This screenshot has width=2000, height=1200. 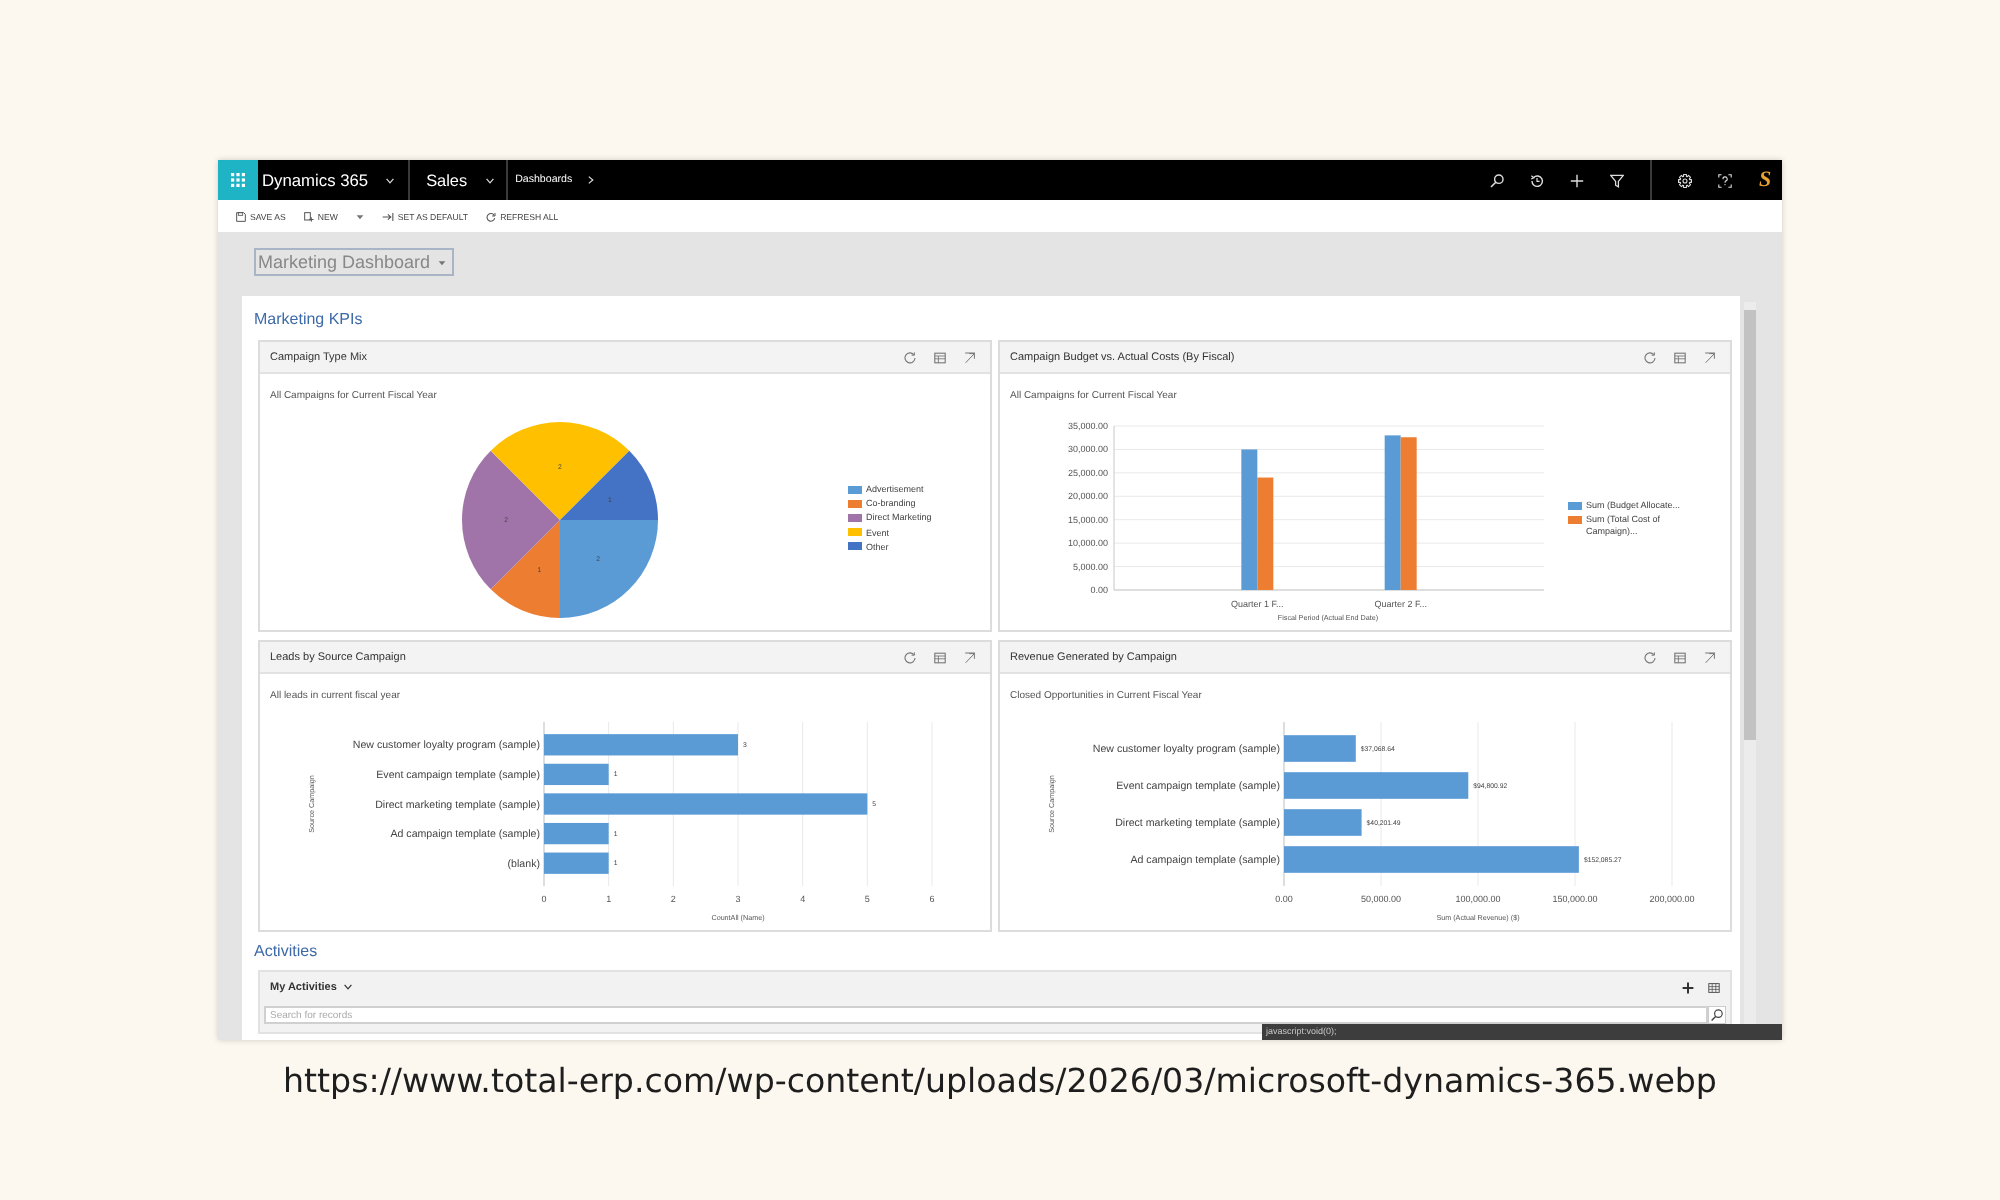 What do you see at coordinates (1685, 180) in the screenshot?
I see `settings-icon` at bounding box center [1685, 180].